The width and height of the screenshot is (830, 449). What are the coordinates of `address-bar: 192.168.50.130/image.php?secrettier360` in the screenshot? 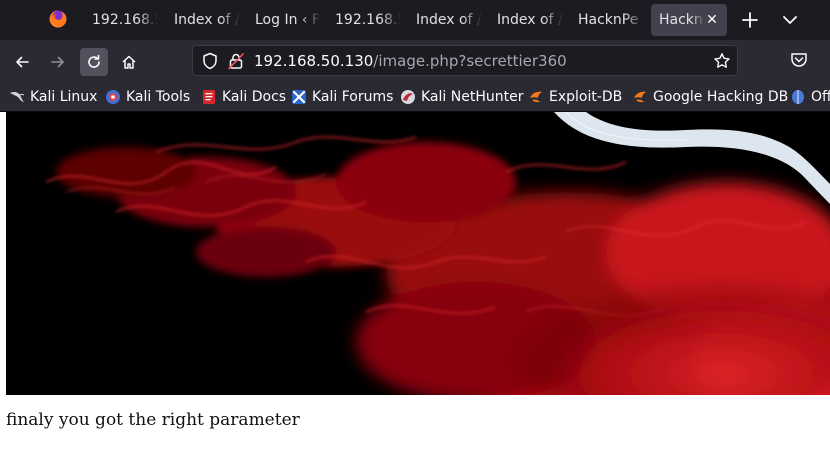 It's located at (465, 60).